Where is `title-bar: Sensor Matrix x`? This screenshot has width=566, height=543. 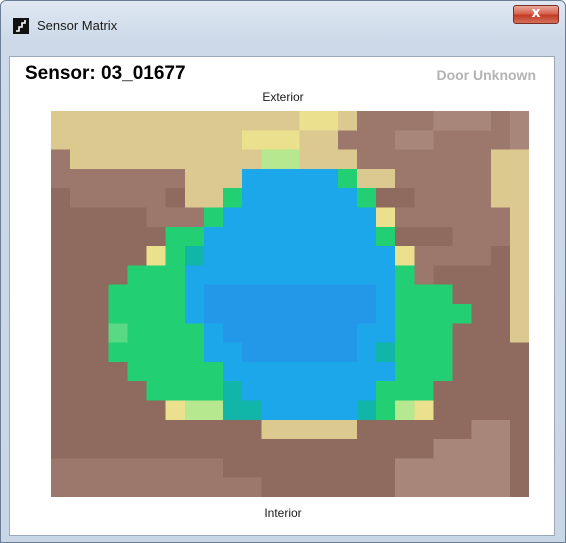 title-bar: Sensor Matrix x is located at coordinates (283, 21).